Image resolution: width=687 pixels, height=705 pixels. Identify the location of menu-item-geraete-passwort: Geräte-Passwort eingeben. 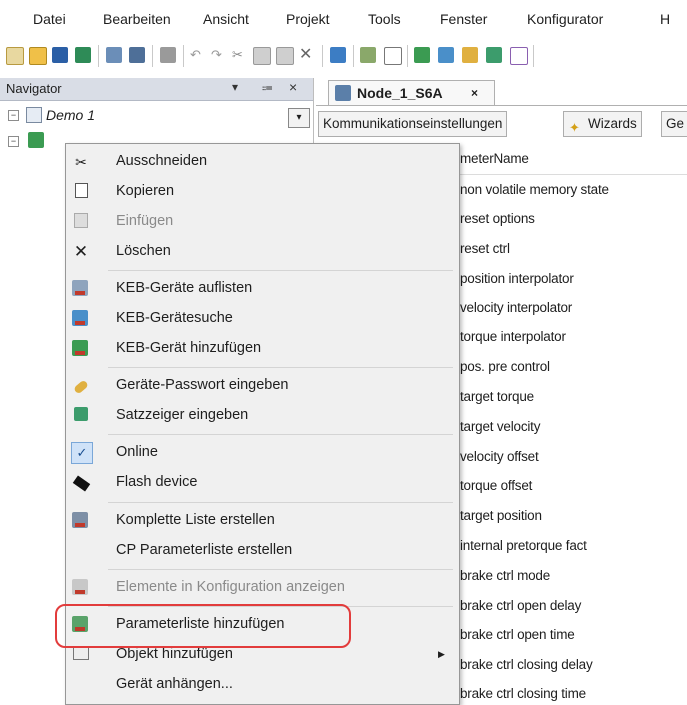
(262, 386).